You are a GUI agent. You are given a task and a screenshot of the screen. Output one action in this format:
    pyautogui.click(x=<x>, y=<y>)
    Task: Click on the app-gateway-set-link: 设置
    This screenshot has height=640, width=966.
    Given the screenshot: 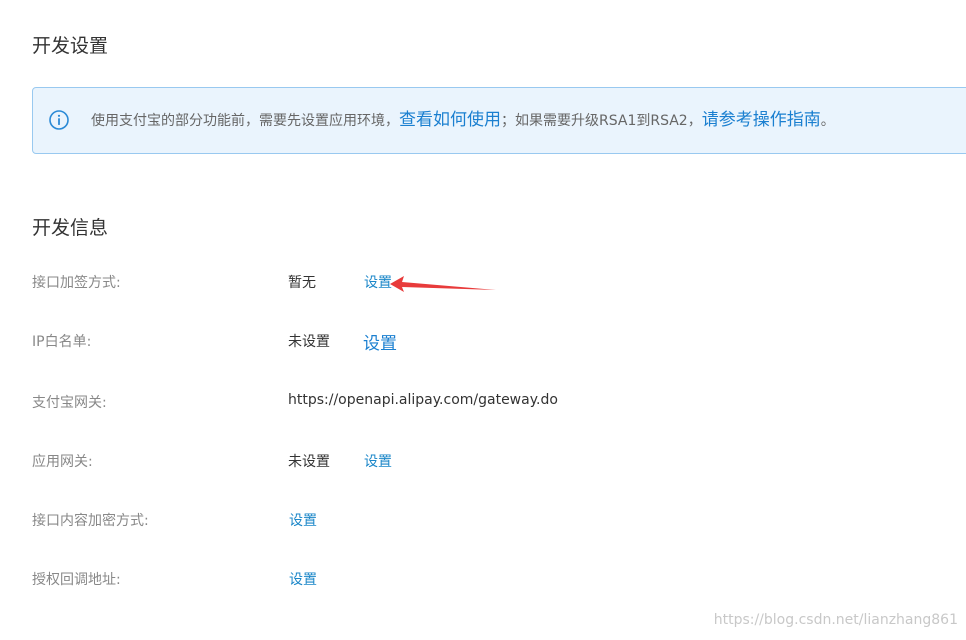 What is the action you would take?
    pyautogui.click(x=378, y=461)
    